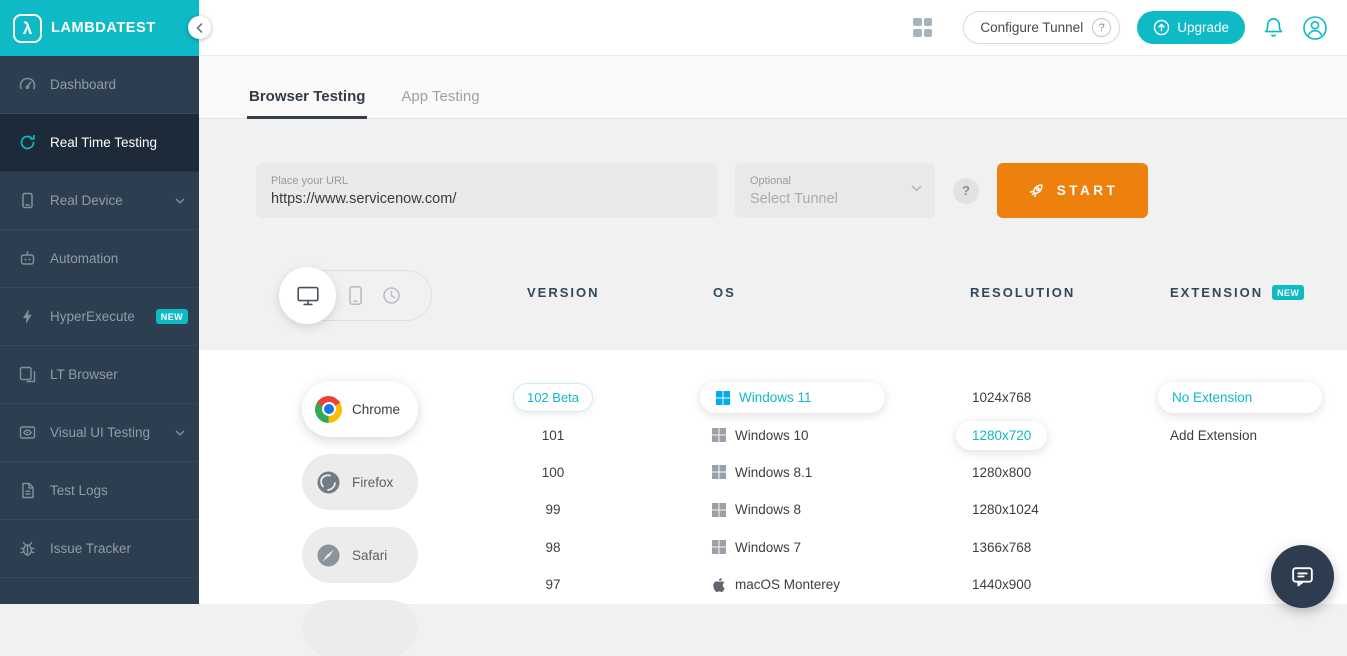 The height and width of the screenshot is (656, 1347). I want to click on start-button: START, so click(1072, 190).